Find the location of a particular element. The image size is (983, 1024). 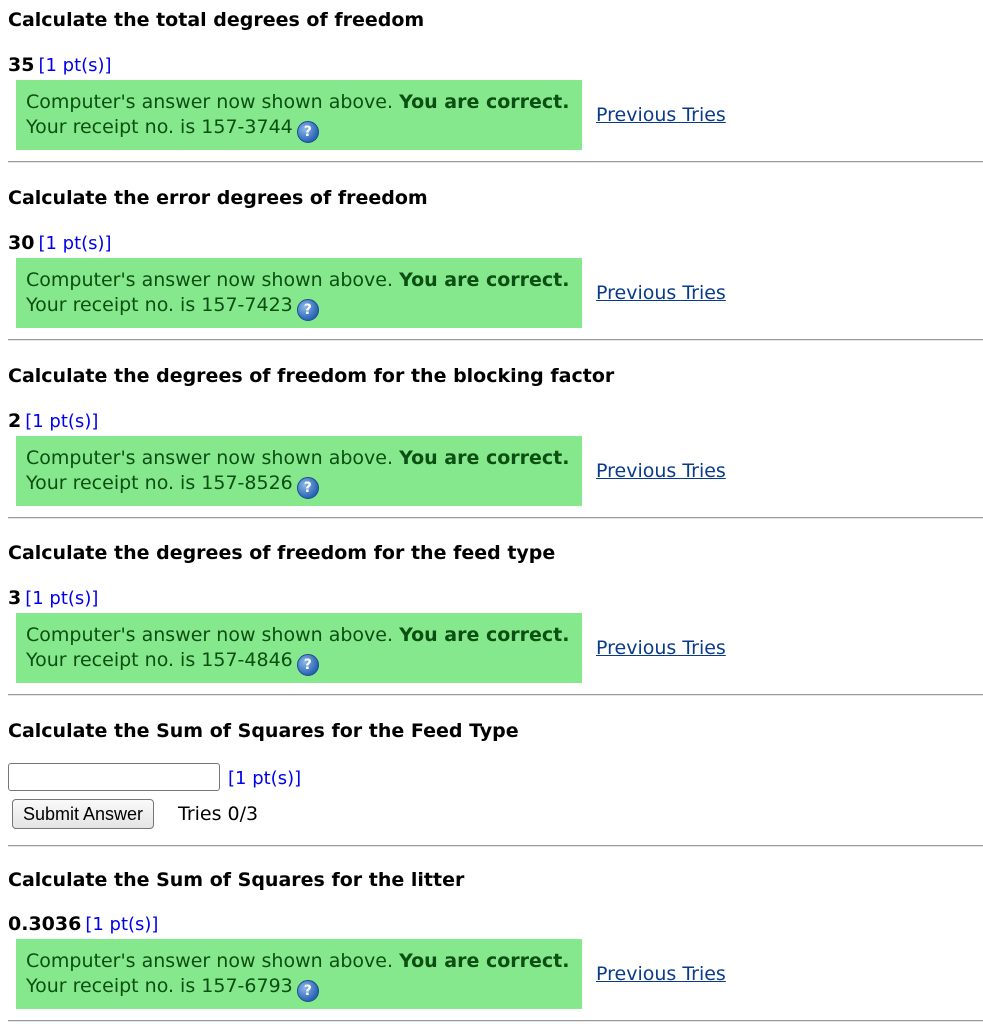

receipt-number: 157-7423 is located at coordinates (247, 305).